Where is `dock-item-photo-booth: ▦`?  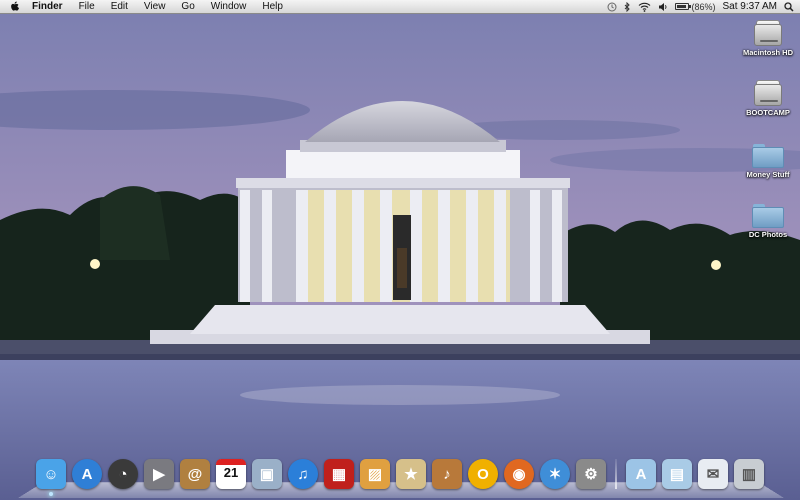
dock-item-photo-booth: ▦ is located at coordinates (339, 474).